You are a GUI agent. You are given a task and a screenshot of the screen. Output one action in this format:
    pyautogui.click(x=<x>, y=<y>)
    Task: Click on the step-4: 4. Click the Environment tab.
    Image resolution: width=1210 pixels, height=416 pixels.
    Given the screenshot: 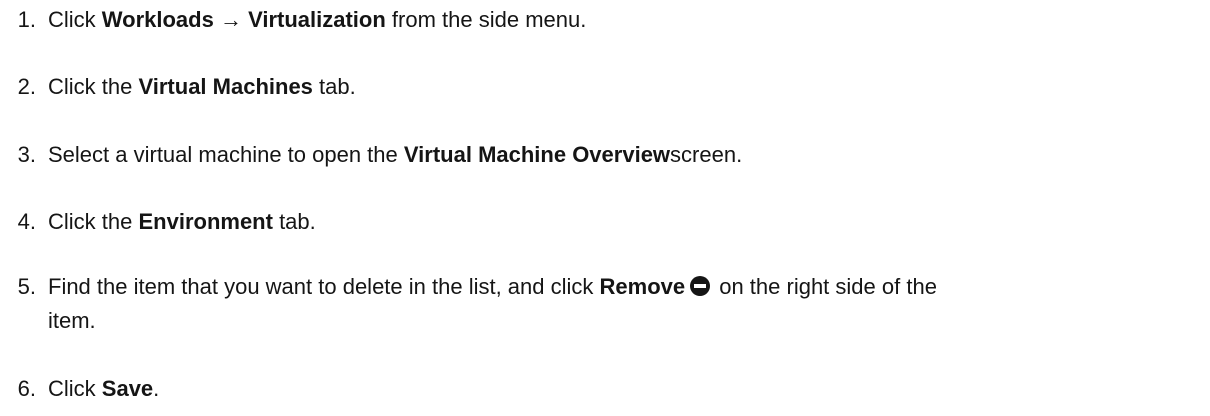 What is the action you would take?
    pyautogui.click(x=594, y=222)
    